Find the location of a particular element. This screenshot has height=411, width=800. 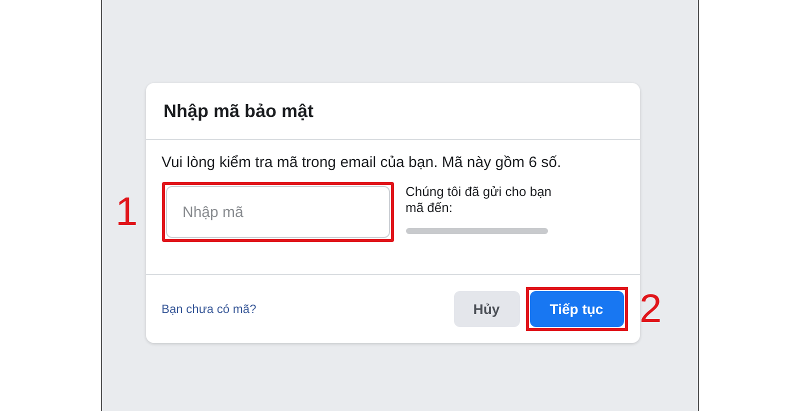

annotation-number: 2 is located at coordinates (651, 309).